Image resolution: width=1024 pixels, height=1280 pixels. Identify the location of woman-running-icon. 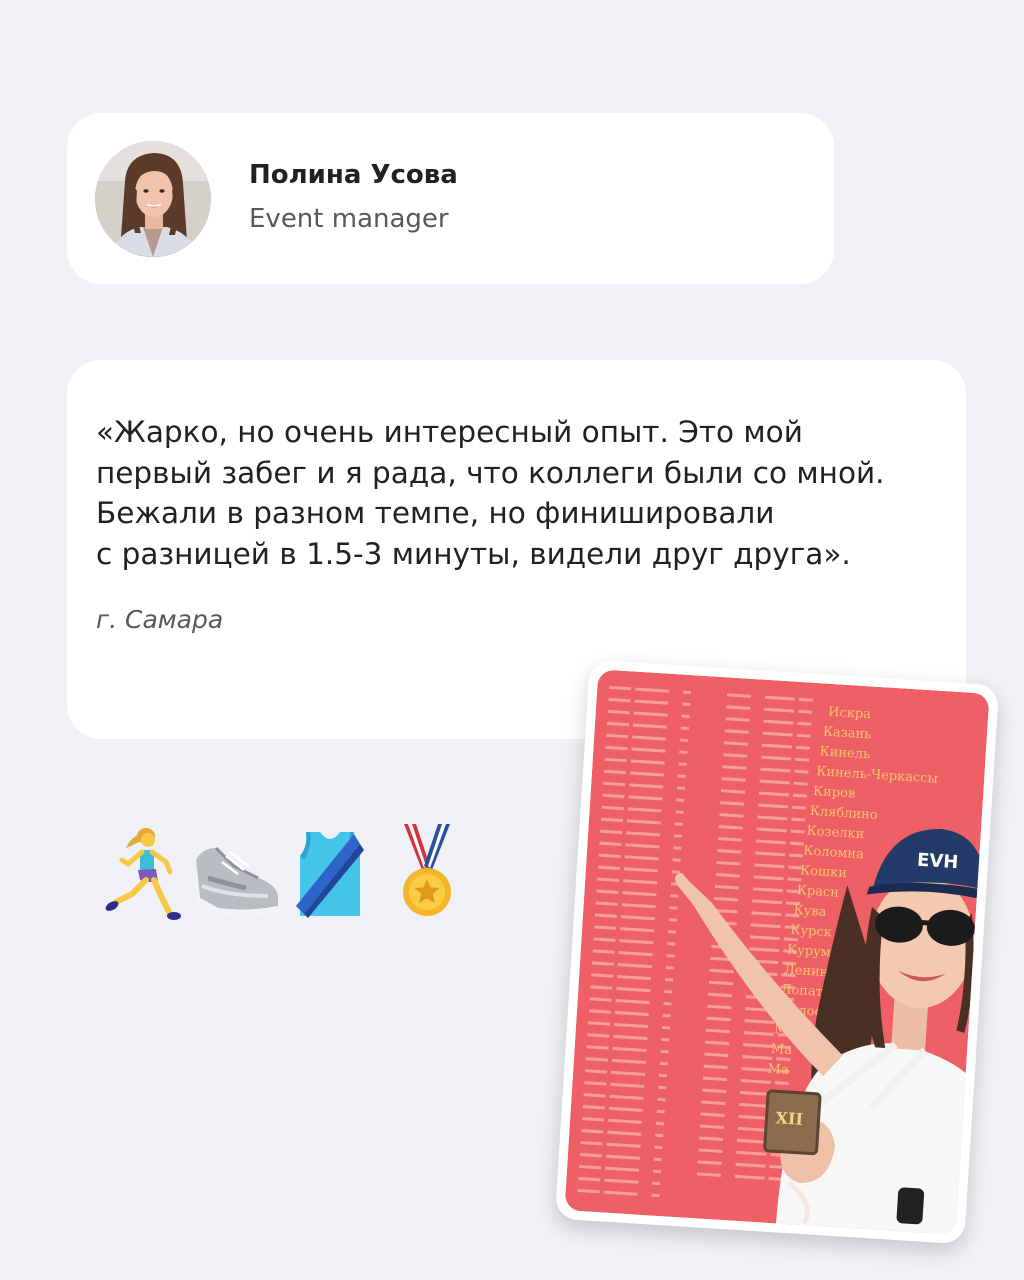
(141, 872).